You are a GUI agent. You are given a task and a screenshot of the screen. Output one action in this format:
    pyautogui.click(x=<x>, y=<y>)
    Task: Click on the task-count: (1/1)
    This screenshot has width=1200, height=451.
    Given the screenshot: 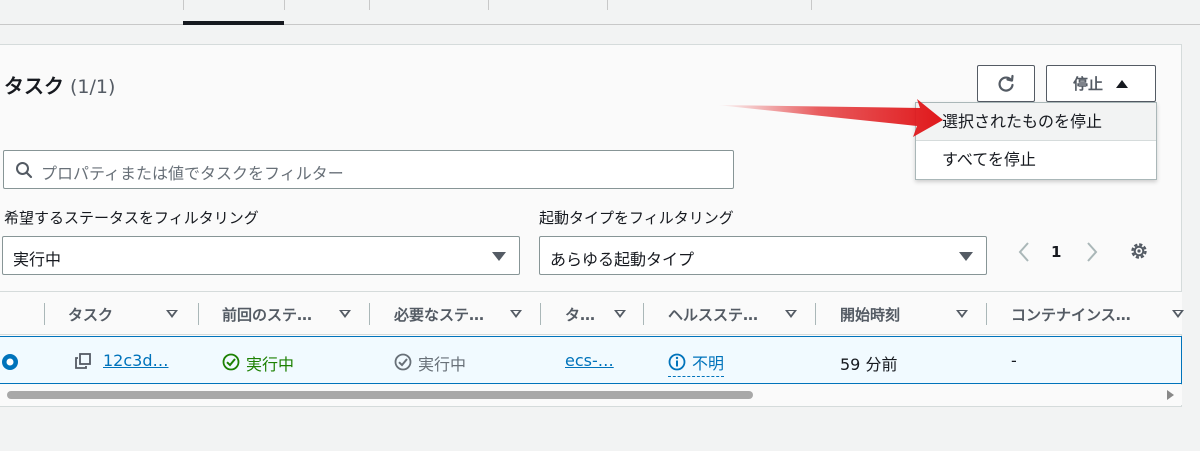 What is the action you would take?
    pyautogui.click(x=93, y=87)
    